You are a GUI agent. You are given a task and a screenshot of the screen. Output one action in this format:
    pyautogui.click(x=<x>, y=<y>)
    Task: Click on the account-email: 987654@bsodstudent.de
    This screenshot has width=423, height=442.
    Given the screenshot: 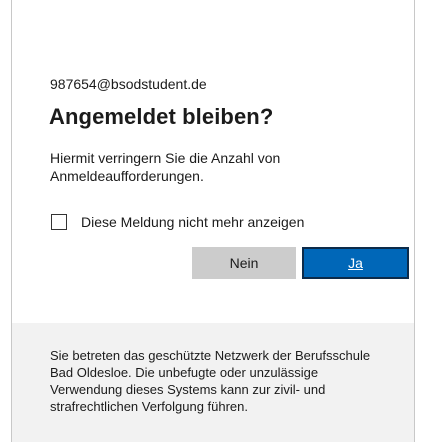 What is the action you would take?
    pyautogui.click(x=128, y=84)
    